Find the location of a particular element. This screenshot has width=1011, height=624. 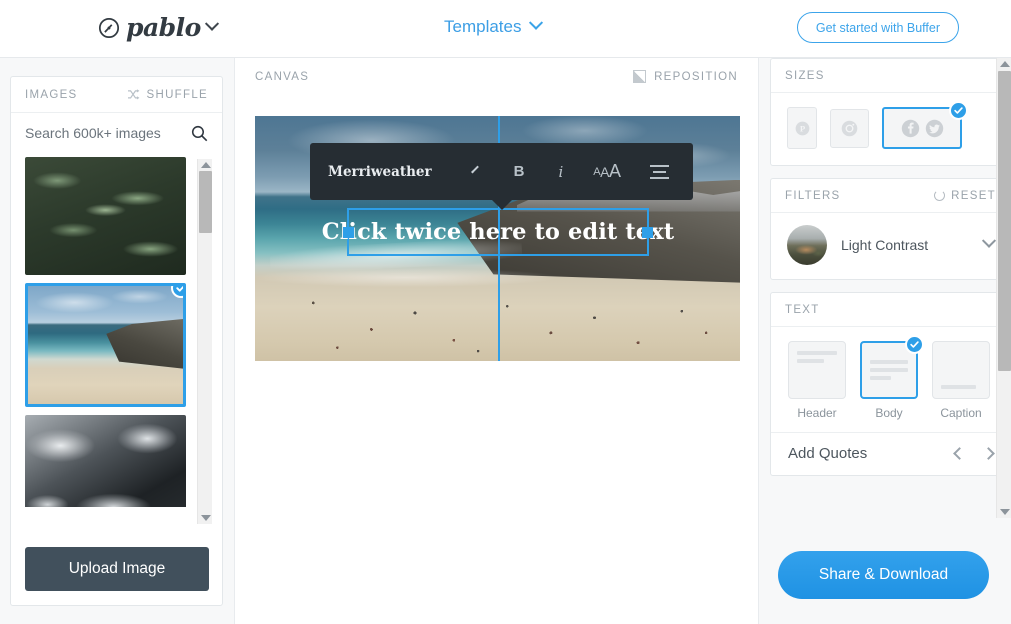

twitter-icon is located at coordinates (934, 128).